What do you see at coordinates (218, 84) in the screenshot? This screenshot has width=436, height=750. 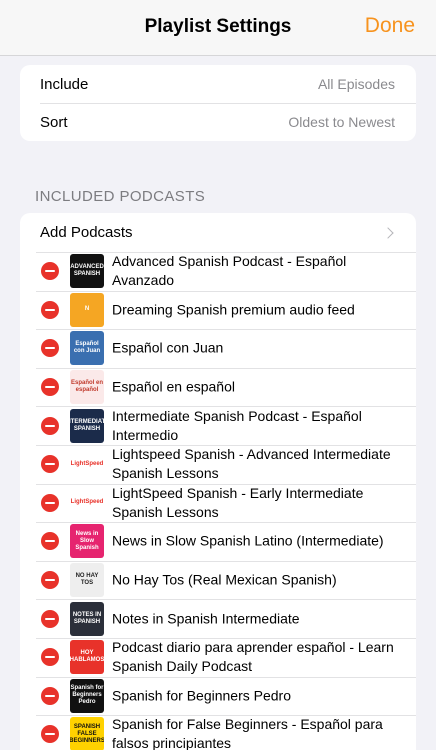 I see `include-row: Include All Episodes` at bounding box center [218, 84].